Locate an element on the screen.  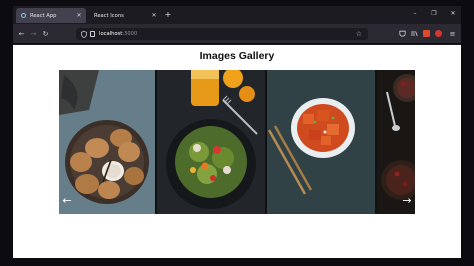
window-controls: – ❐ ✕ is located at coordinates (434, 14).